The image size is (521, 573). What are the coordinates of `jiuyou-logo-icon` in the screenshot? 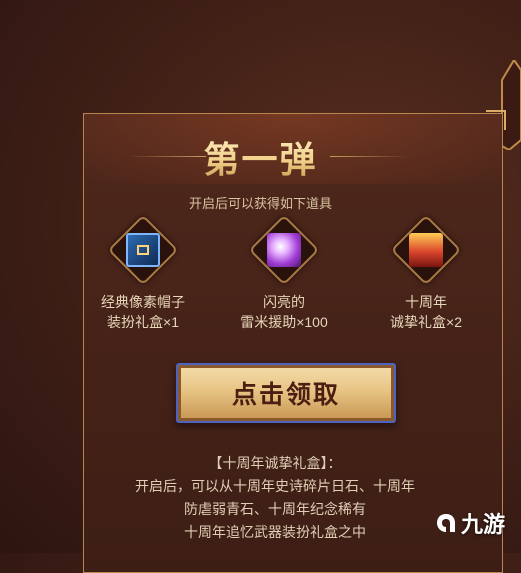 It's located at (446, 523).